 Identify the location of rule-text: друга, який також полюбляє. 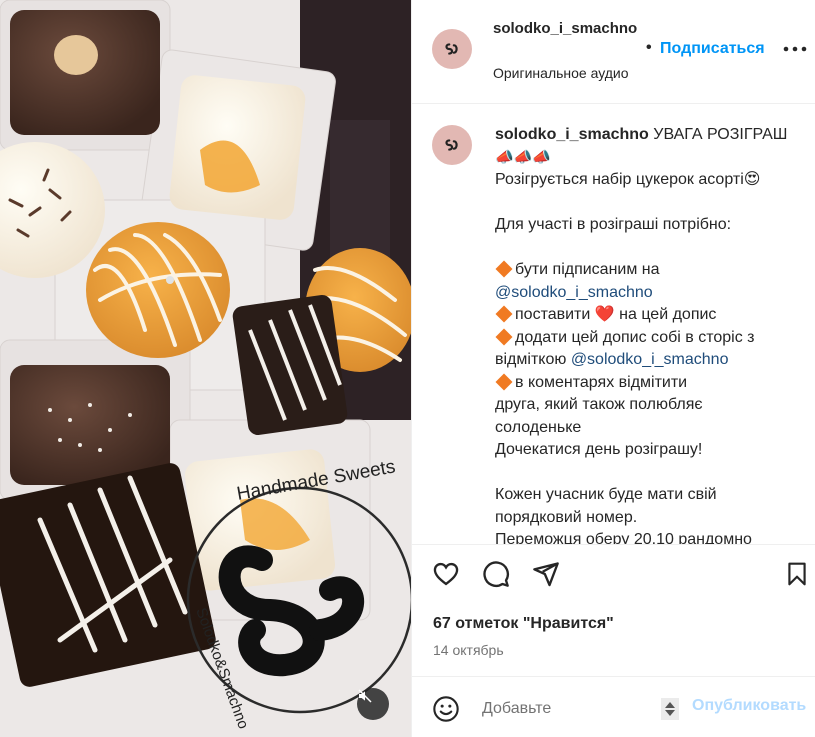
(599, 404).